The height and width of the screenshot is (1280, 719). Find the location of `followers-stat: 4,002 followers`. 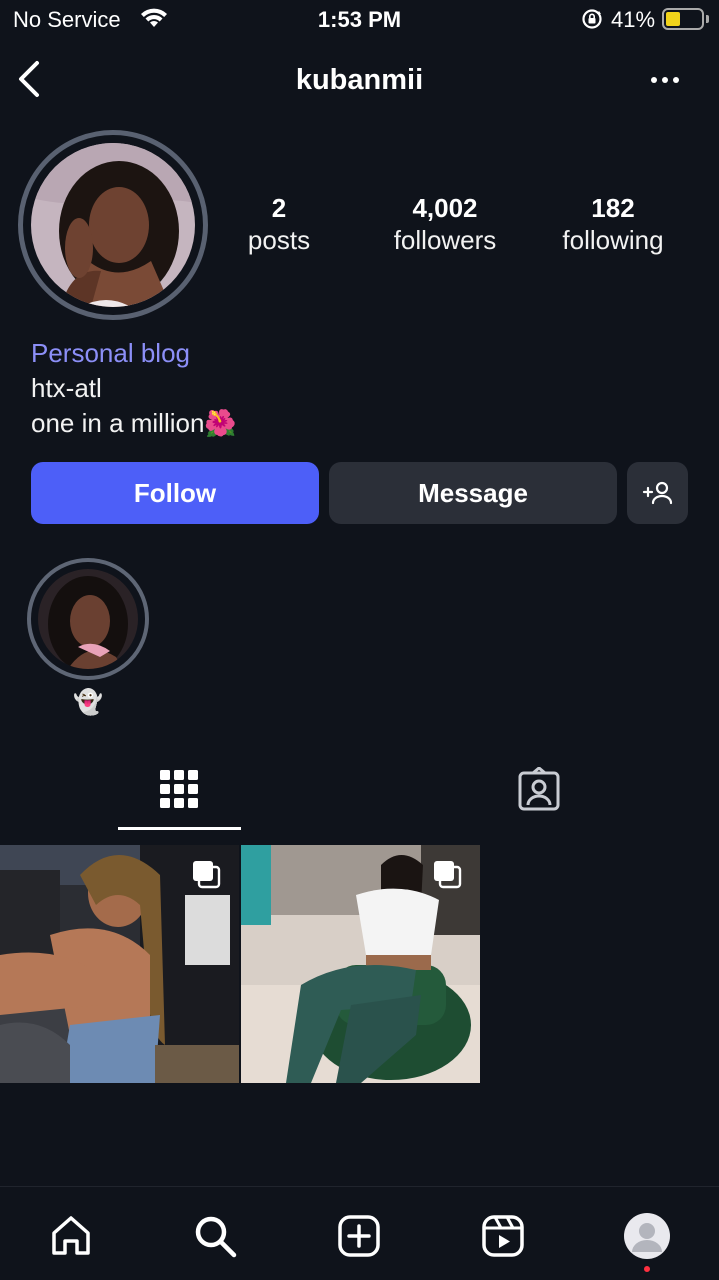

followers-stat: 4,002 followers is located at coordinates (445, 224).